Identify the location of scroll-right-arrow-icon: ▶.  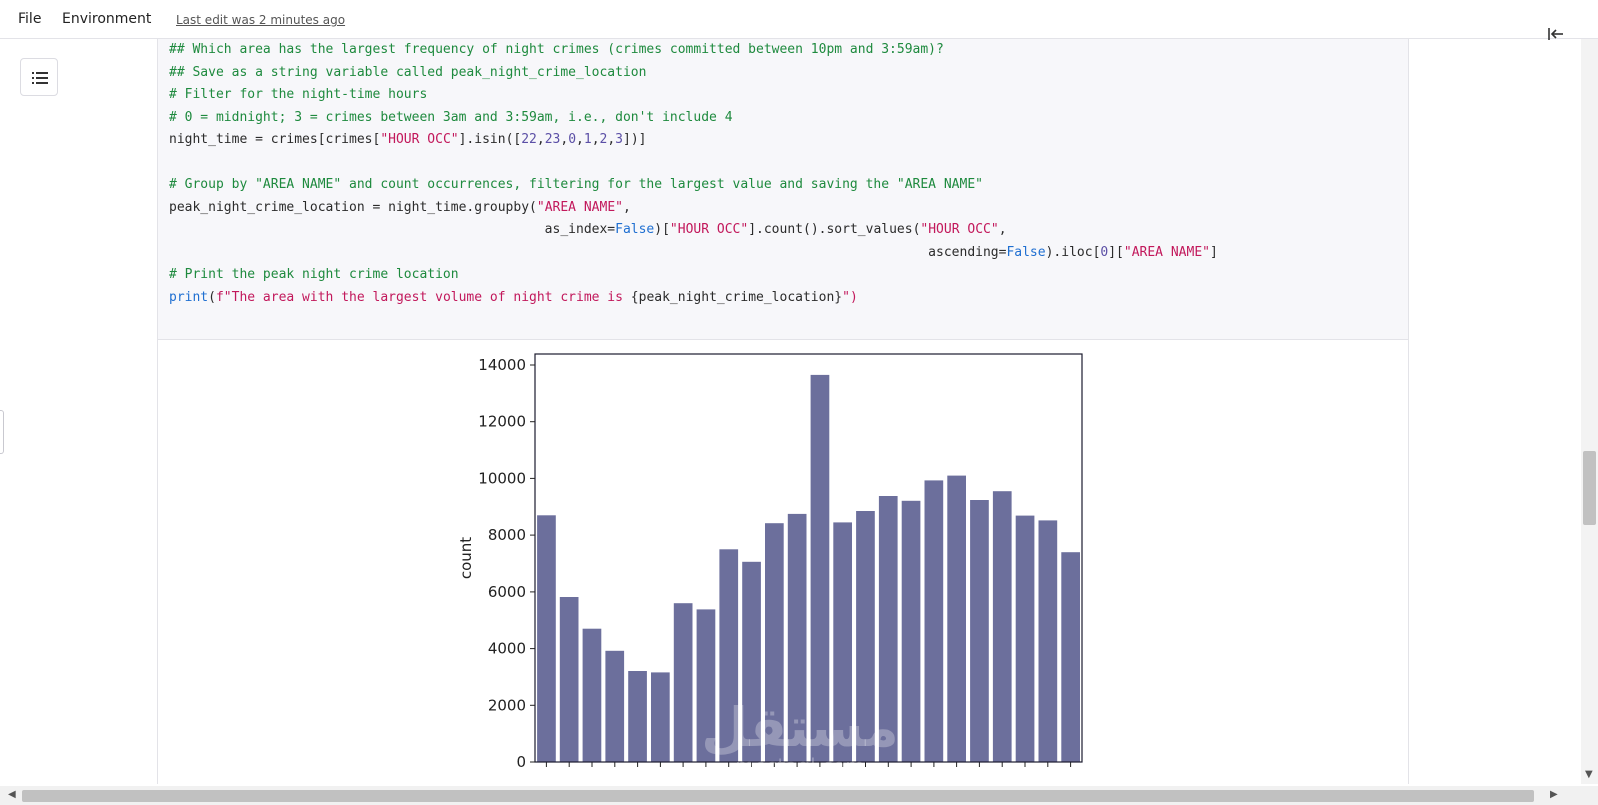
(1554, 794).